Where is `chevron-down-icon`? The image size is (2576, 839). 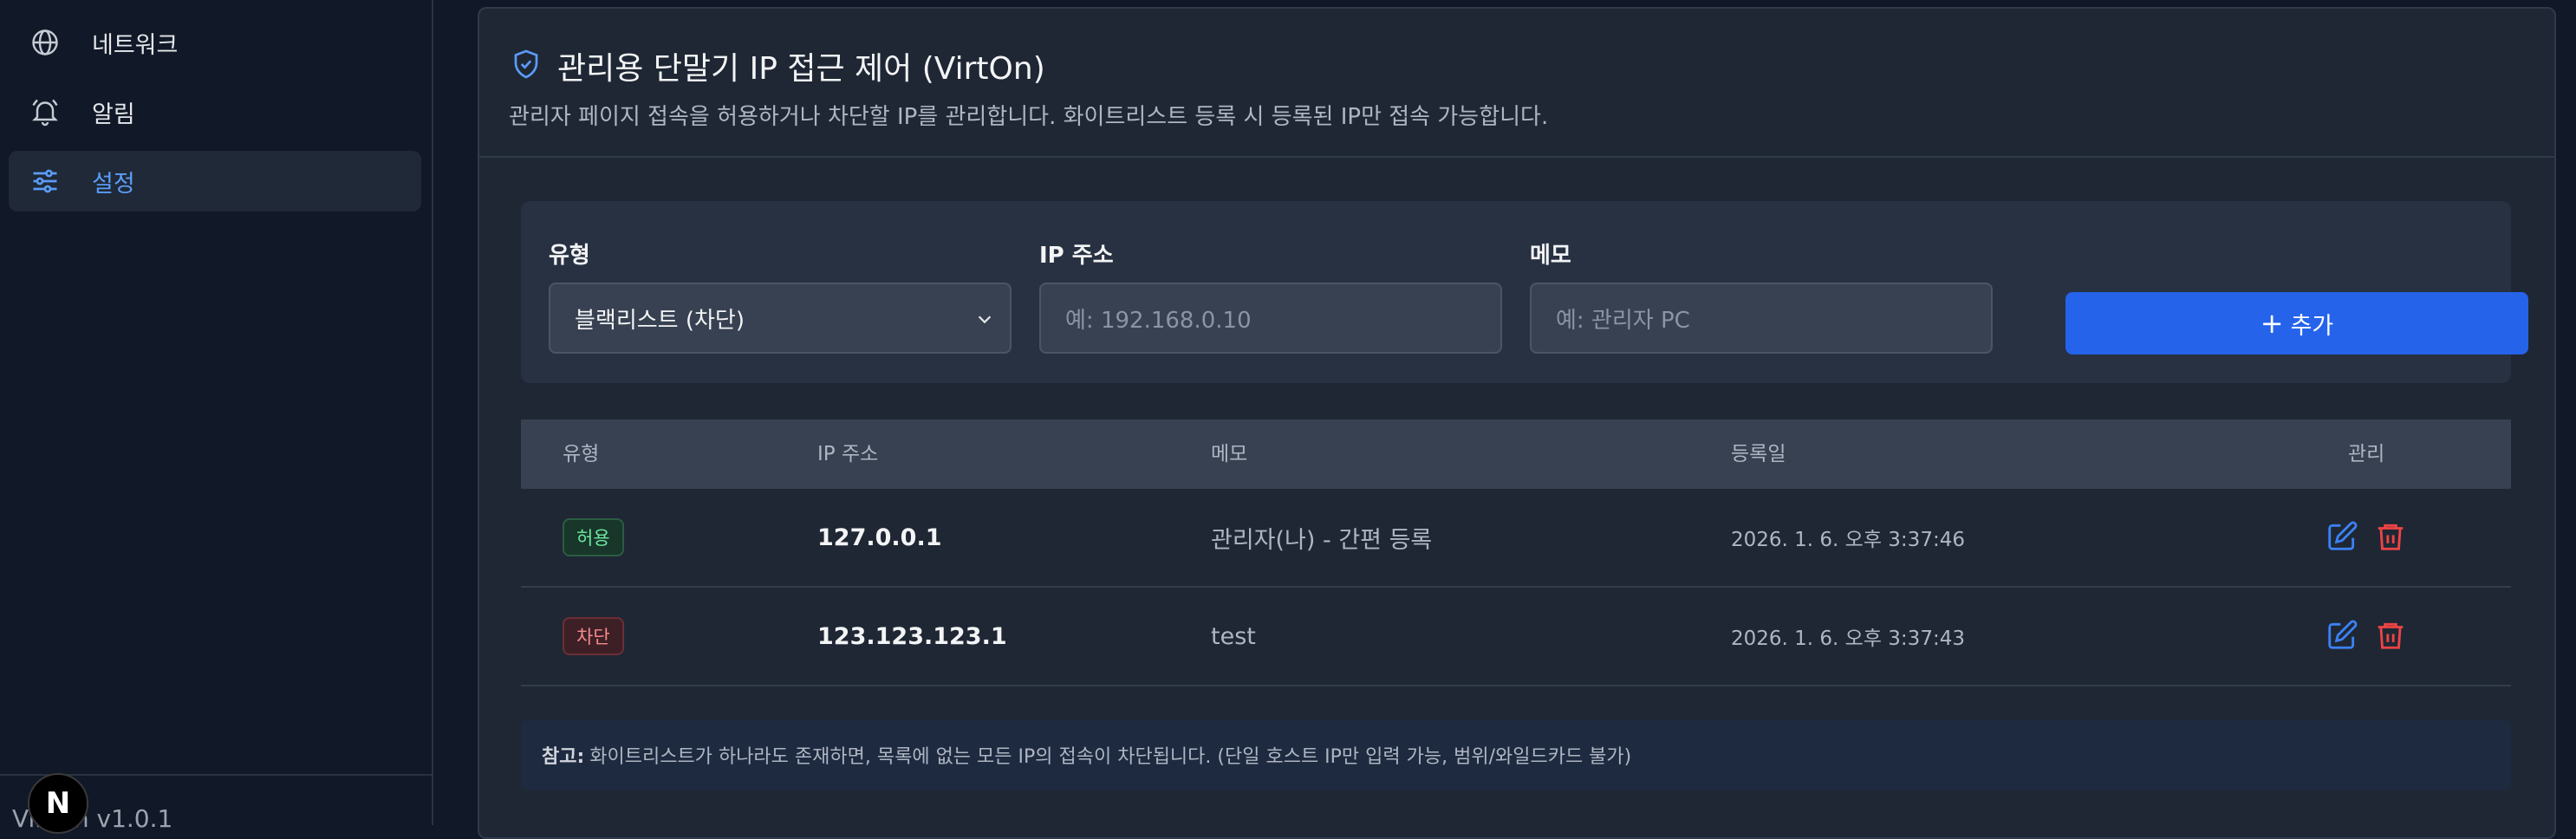
chevron-down-icon is located at coordinates (984, 322).